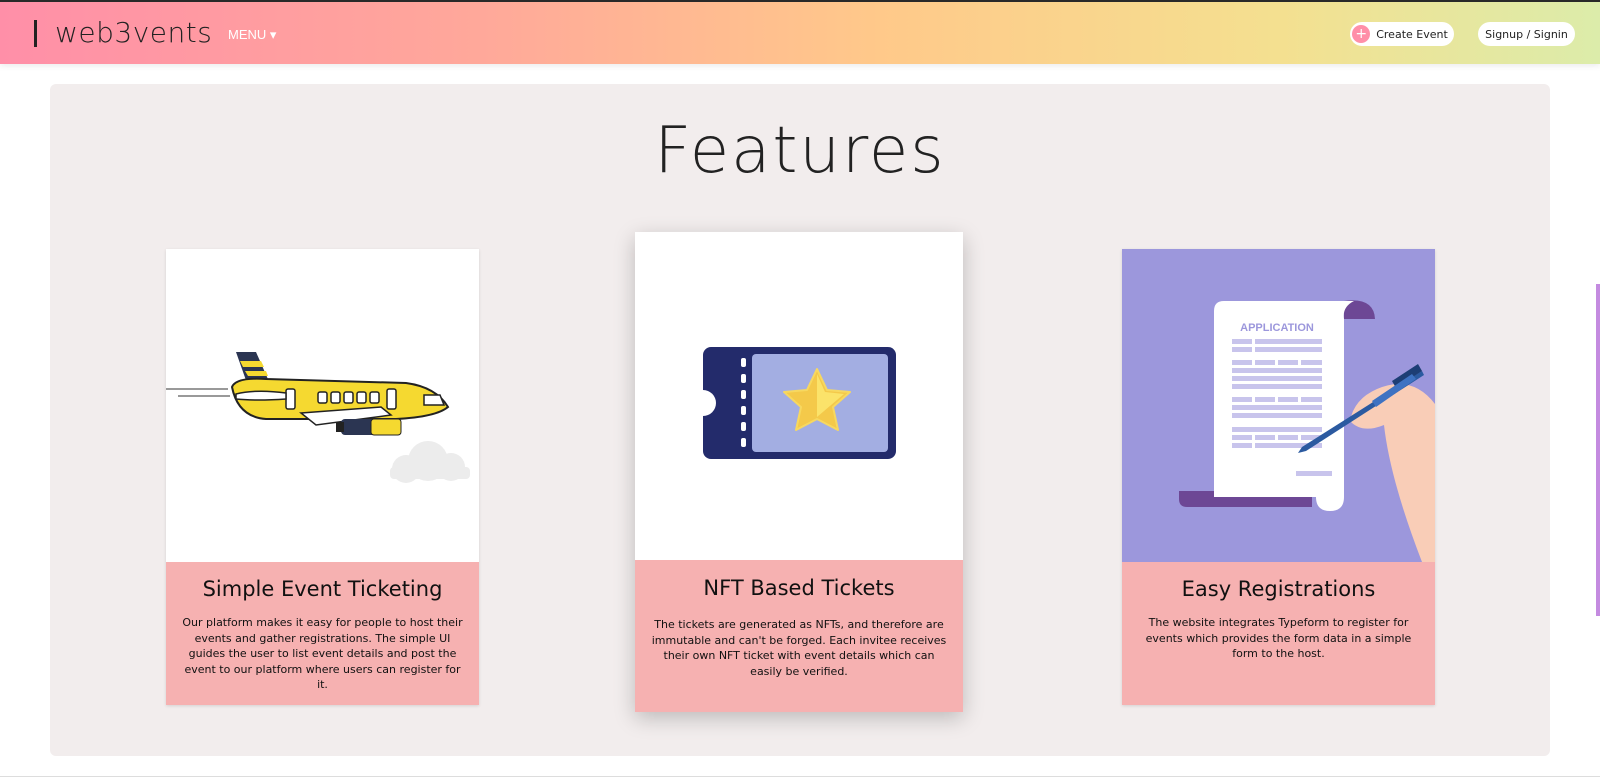 Image resolution: width=1600 pixels, height=779 pixels. I want to click on signup-signin-button: Signup / Signin, so click(1526, 34).